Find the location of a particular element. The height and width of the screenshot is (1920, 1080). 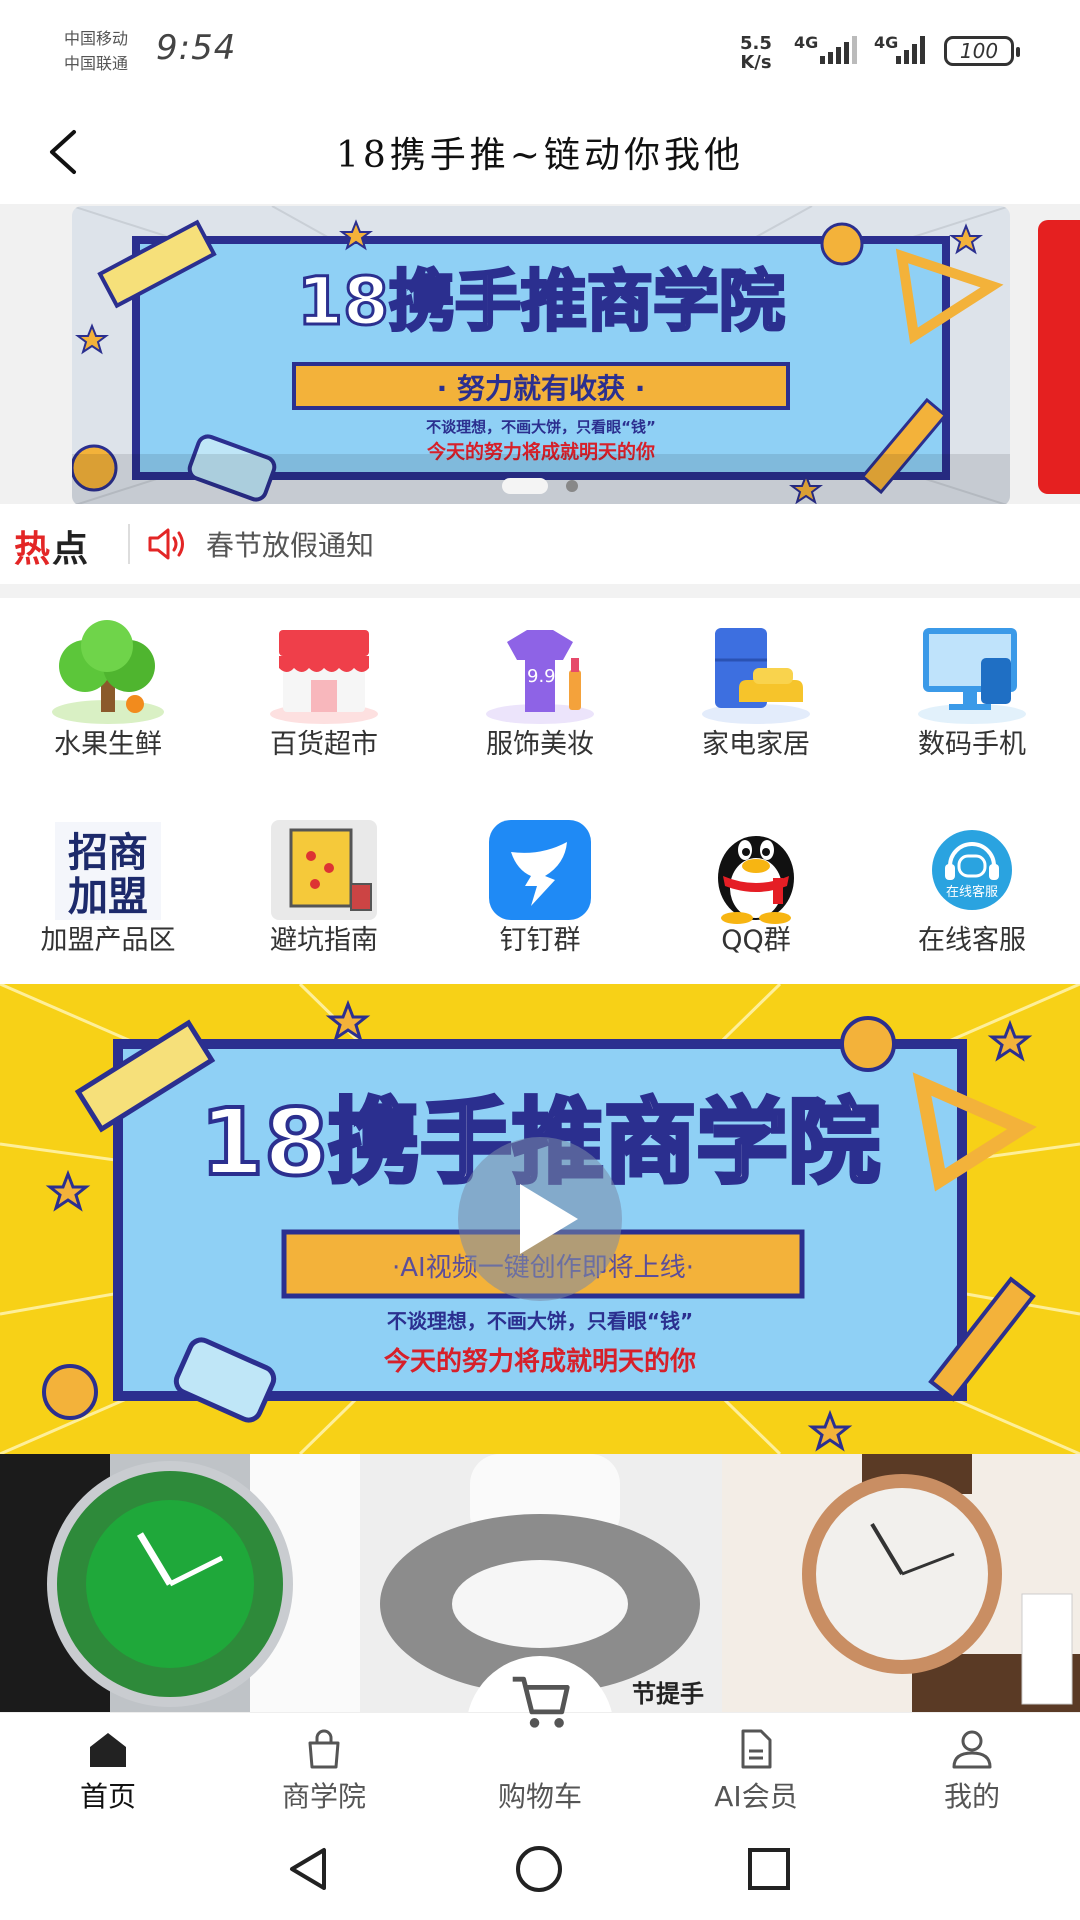

nav-home-icon is located at coordinates (539, 1869).